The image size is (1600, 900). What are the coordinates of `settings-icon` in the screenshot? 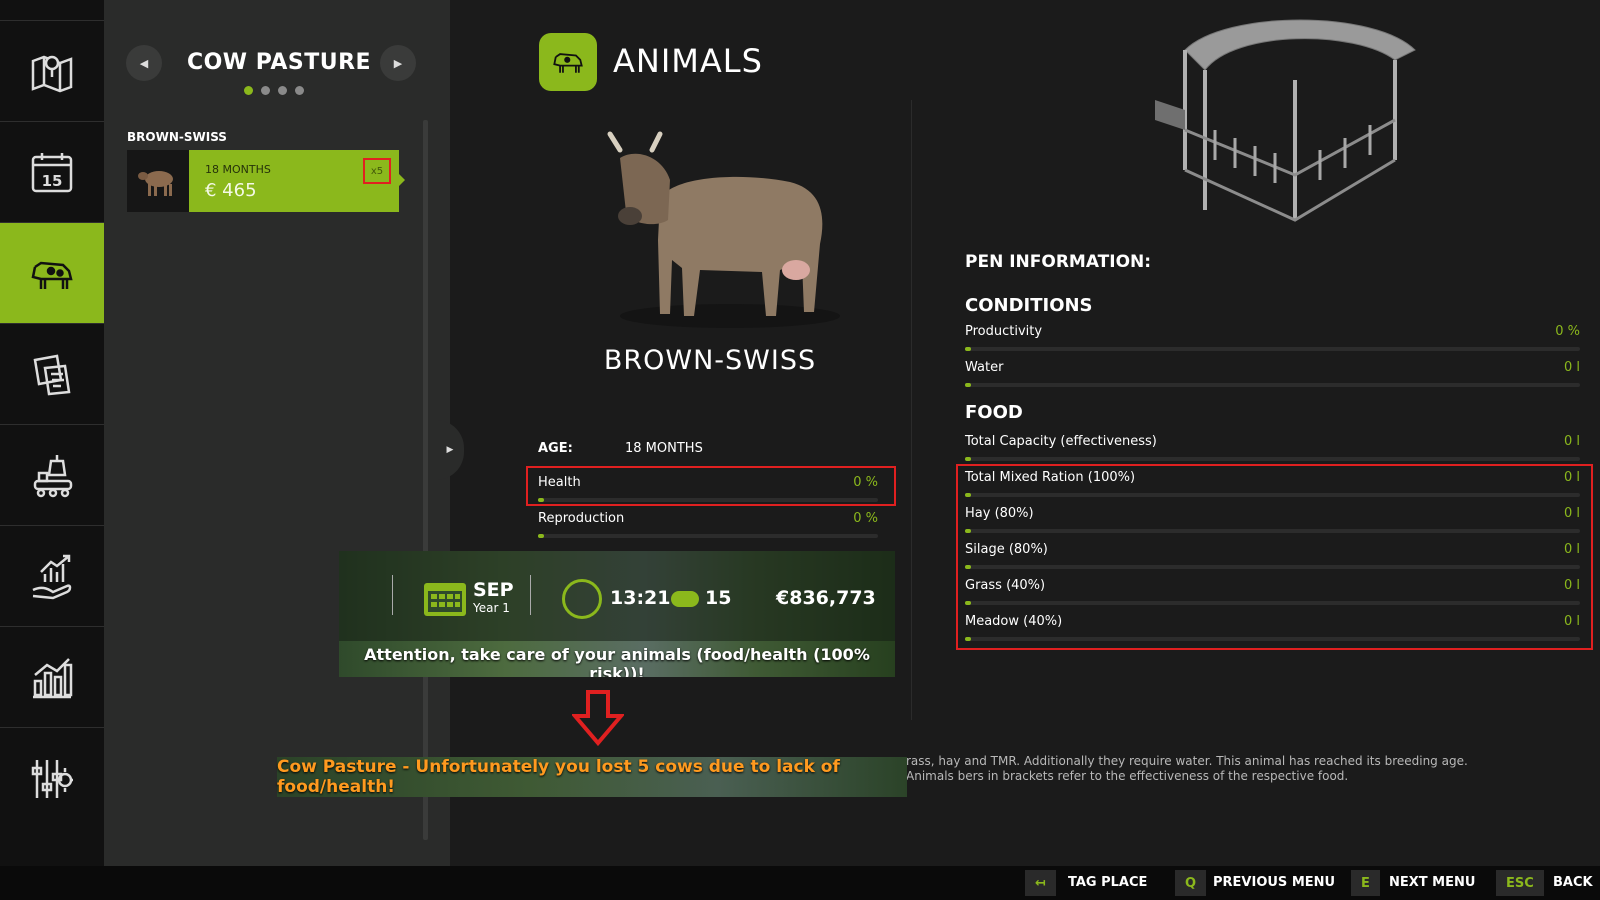 It's located at (52, 778).